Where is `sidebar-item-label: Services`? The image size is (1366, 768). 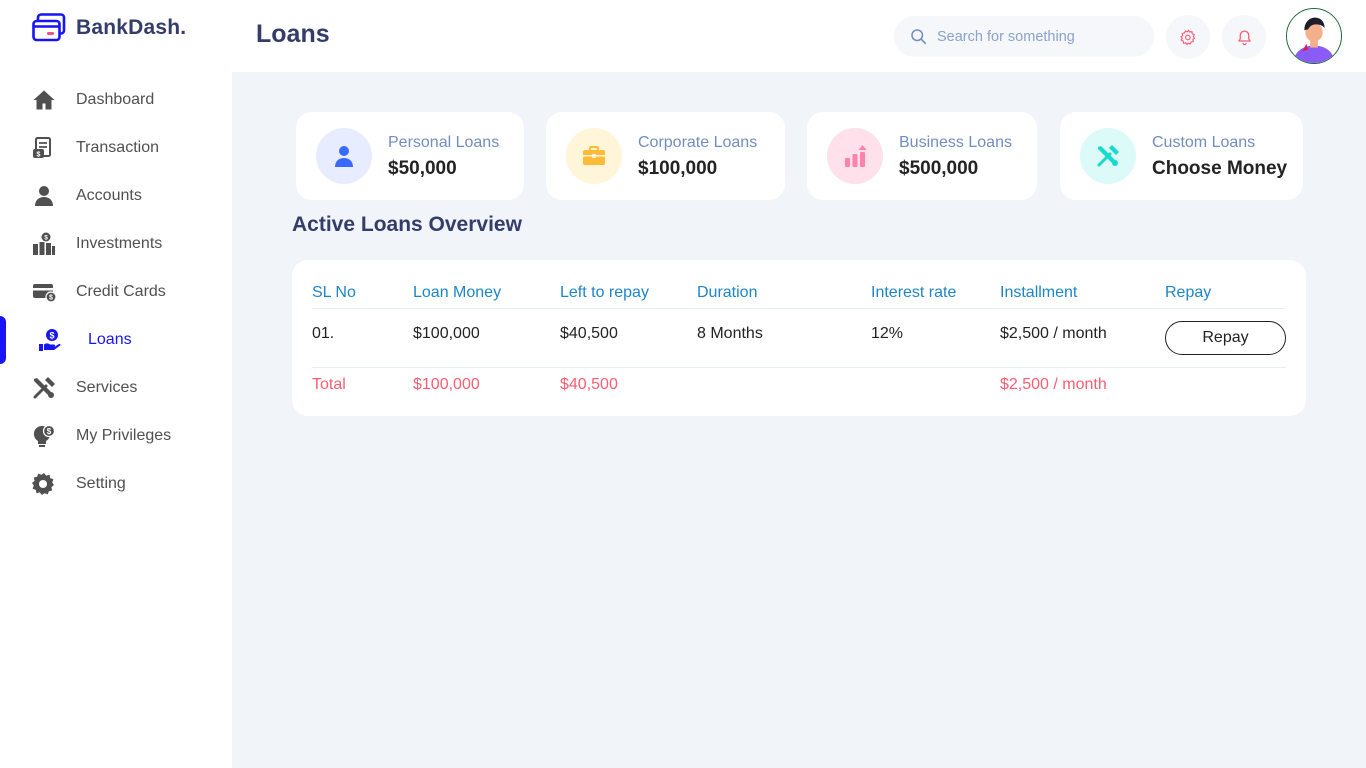 sidebar-item-label: Services is located at coordinates (107, 387).